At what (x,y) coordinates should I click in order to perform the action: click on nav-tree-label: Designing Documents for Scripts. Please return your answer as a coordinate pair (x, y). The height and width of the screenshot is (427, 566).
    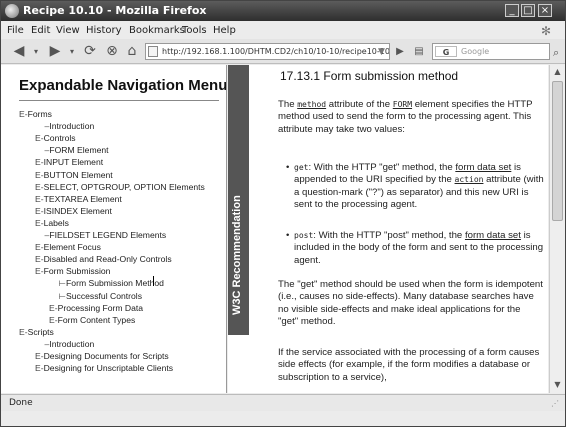
    Looking at the image, I should click on (106, 356).